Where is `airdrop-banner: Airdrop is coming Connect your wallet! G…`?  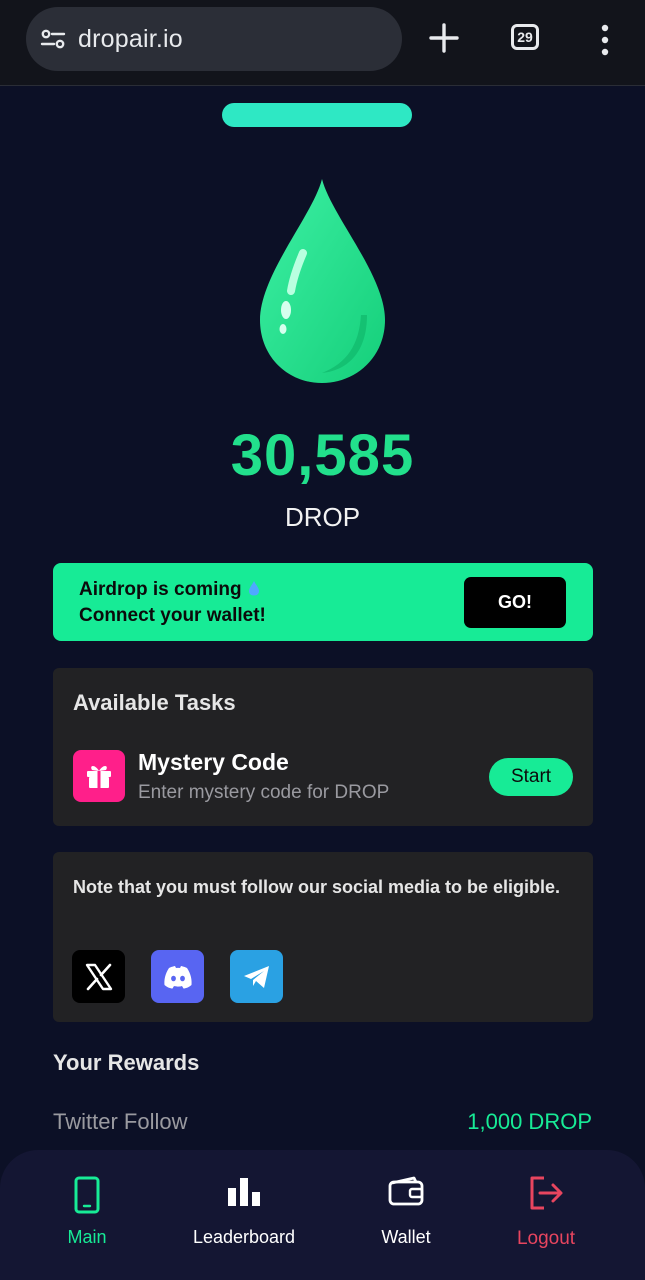
airdrop-banner: Airdrop is coming Connect your wallet! G… is located at coordinates (323, 602).